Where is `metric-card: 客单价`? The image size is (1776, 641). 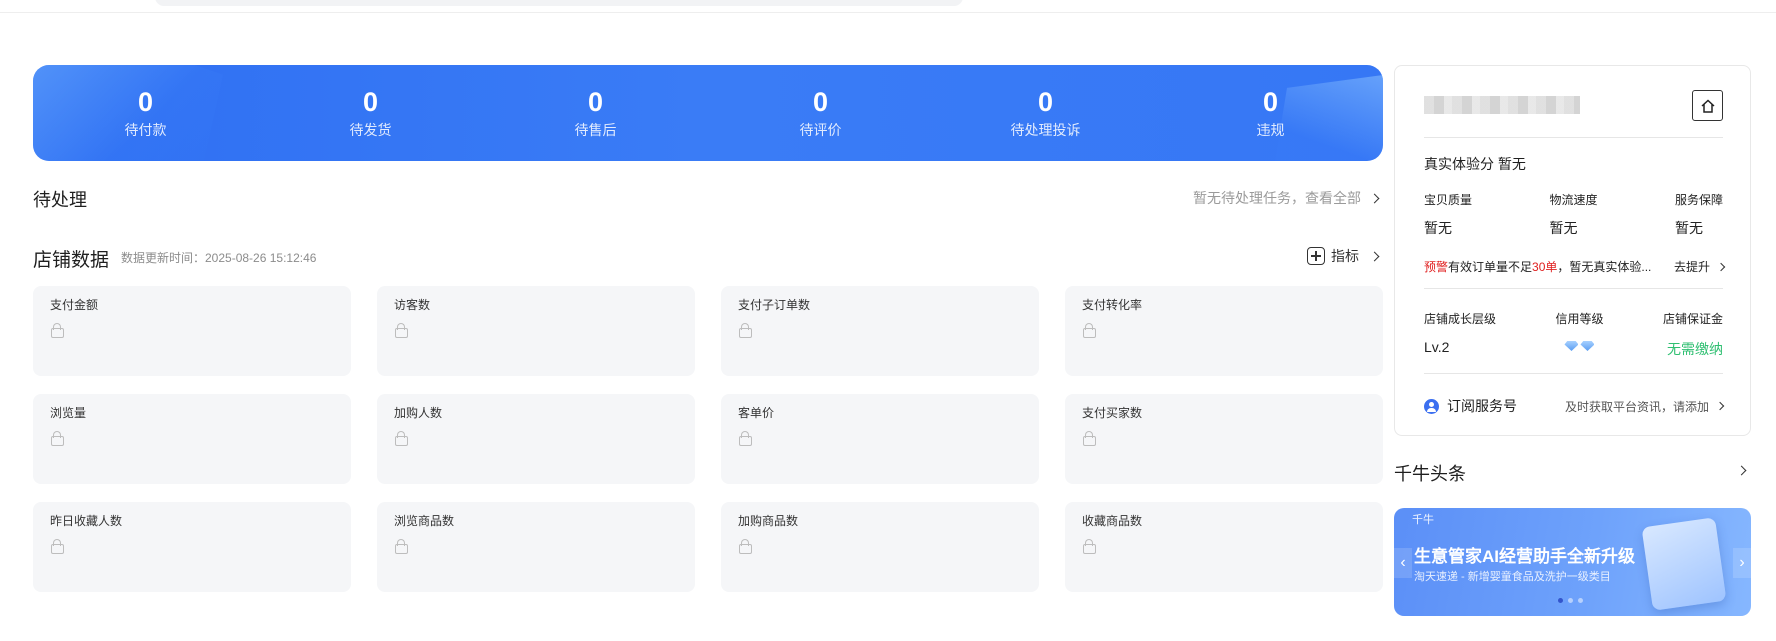 metric-card: 客单价 is located at coordinates (880, 439).